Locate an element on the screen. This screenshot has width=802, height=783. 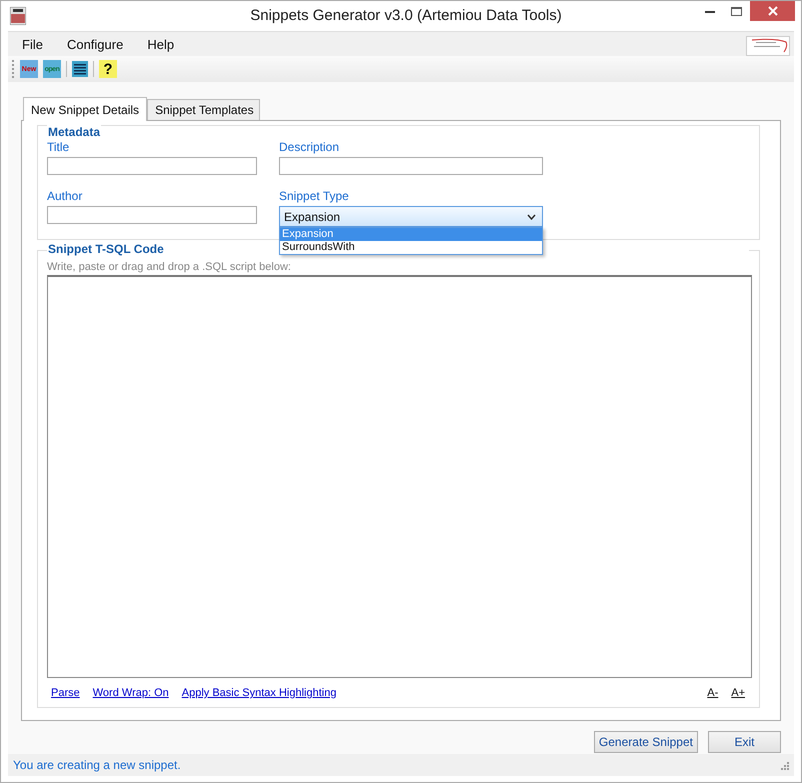
menu-item: Configure is located at coordinates (95, 44).